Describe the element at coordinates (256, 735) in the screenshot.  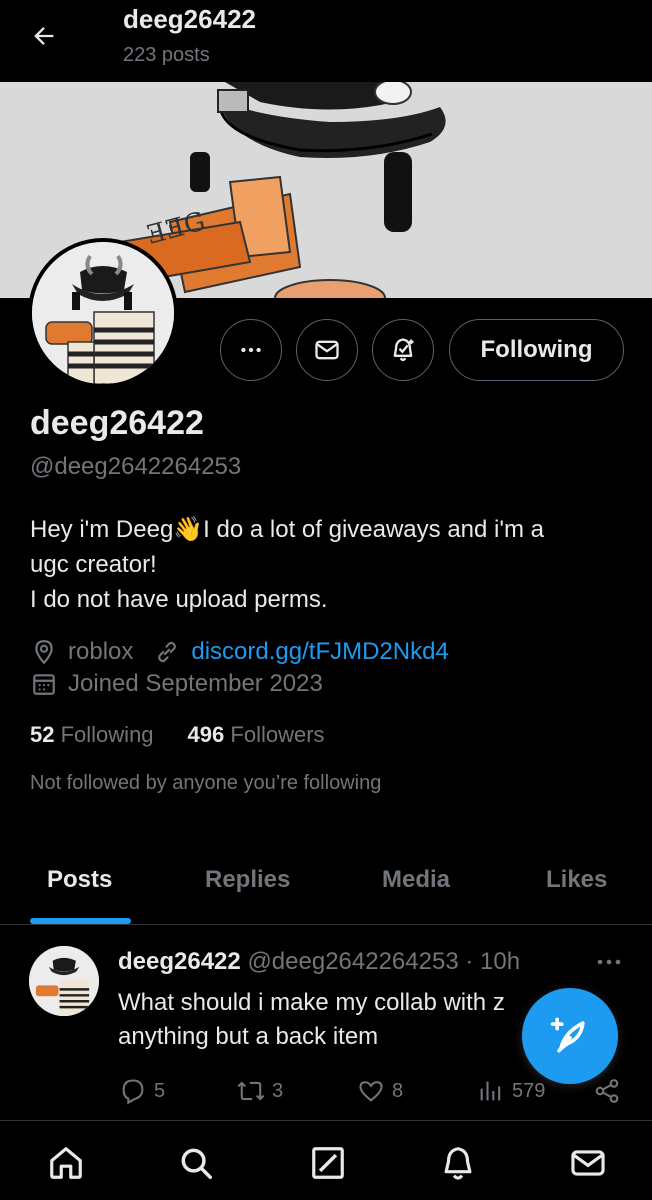
I see `followers-stat: 496 Followers` at that location.